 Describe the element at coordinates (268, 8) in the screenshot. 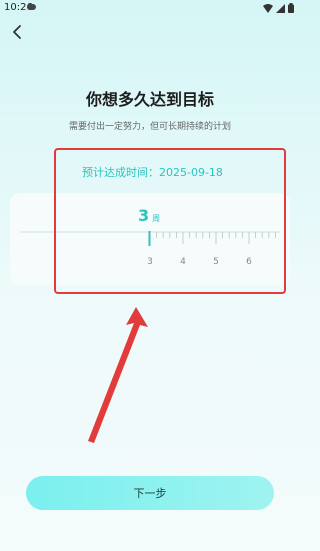

I see `wifi-icon` at that location.